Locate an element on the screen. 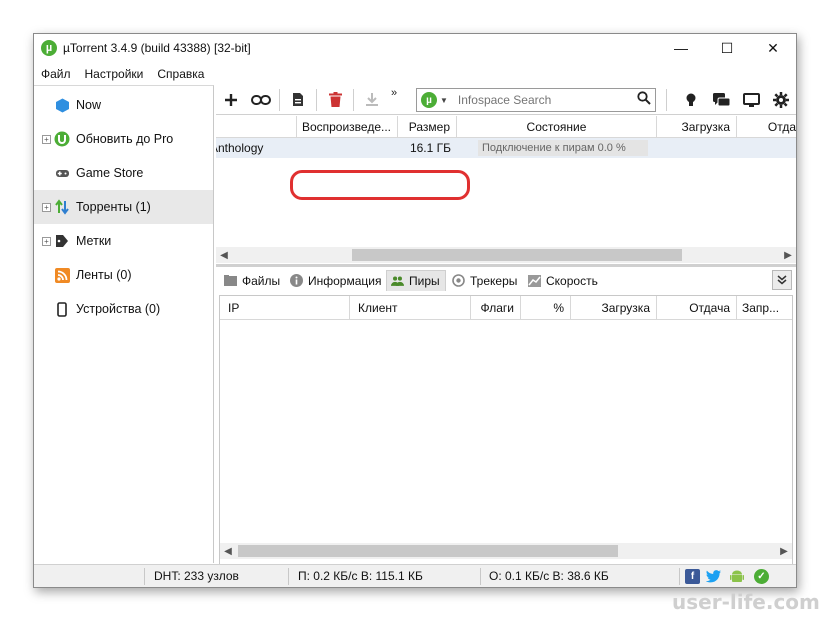 Image resolution: width=829 pixels, height=620 pixels. torrent-status: Подключение к пирам 0.0 % is located at coordinates (563, 148).